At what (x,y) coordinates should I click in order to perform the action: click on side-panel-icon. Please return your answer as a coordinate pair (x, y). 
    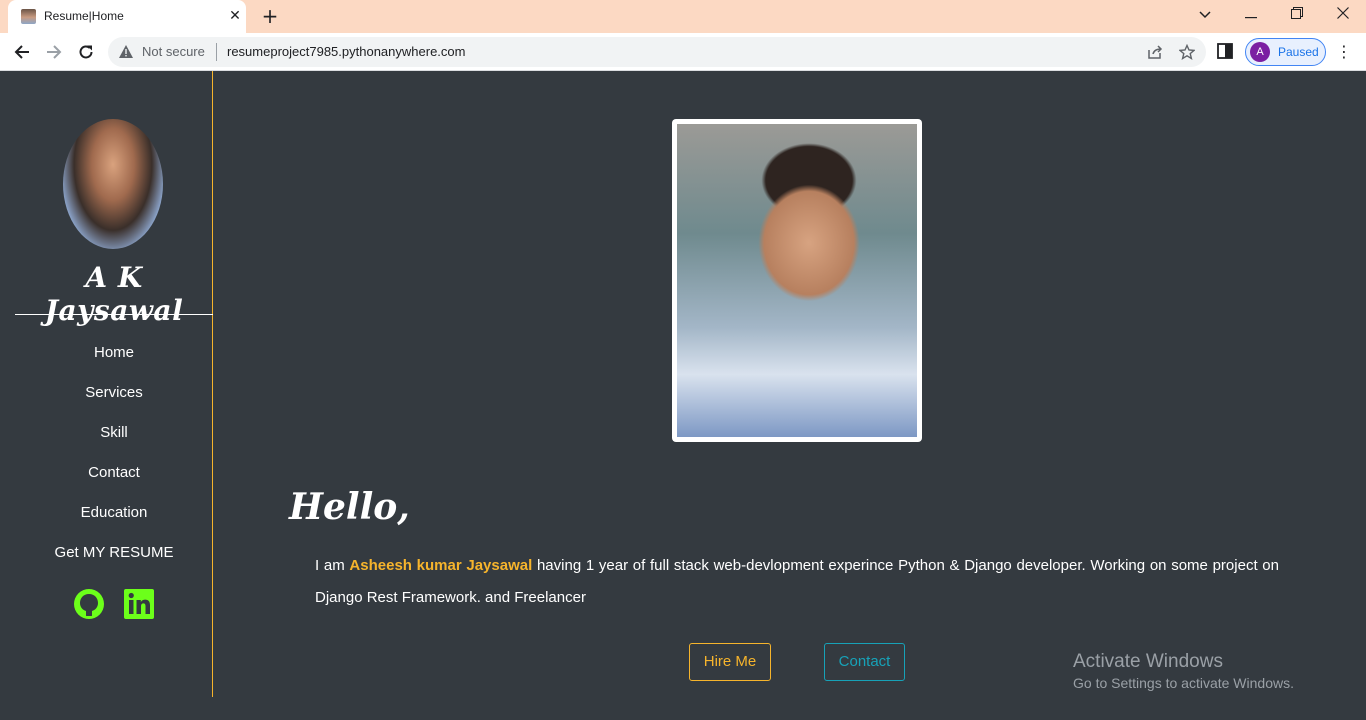
    Looking at the image, I should click on (1225, 53).